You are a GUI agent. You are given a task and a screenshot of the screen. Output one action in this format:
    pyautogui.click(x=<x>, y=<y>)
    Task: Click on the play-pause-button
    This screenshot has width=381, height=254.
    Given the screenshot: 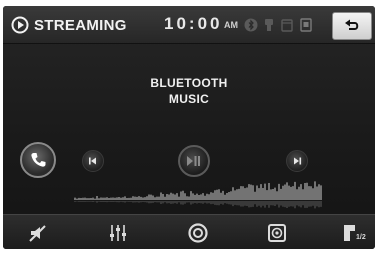 What is the action you would take?
    pyautogui.click(x=194, y=161)
    